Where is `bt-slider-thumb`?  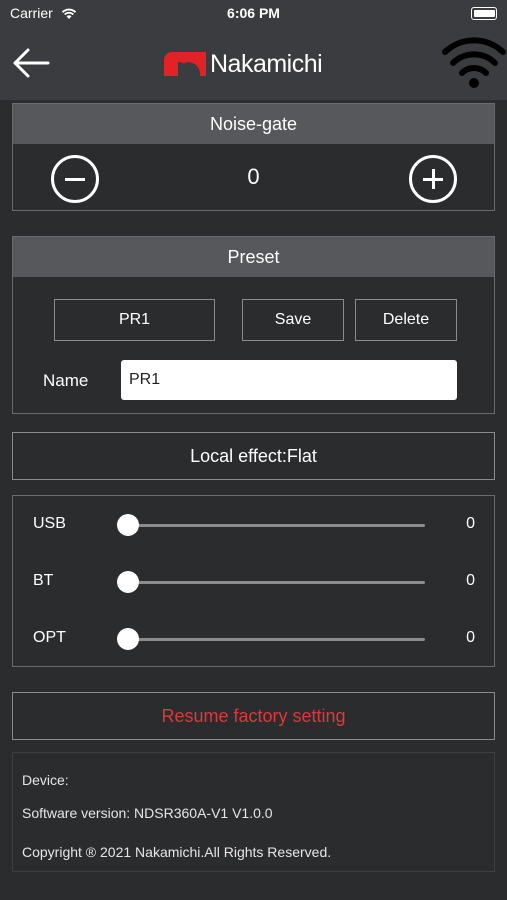 bt-slider-thumb is located at coordinates (128, 582).